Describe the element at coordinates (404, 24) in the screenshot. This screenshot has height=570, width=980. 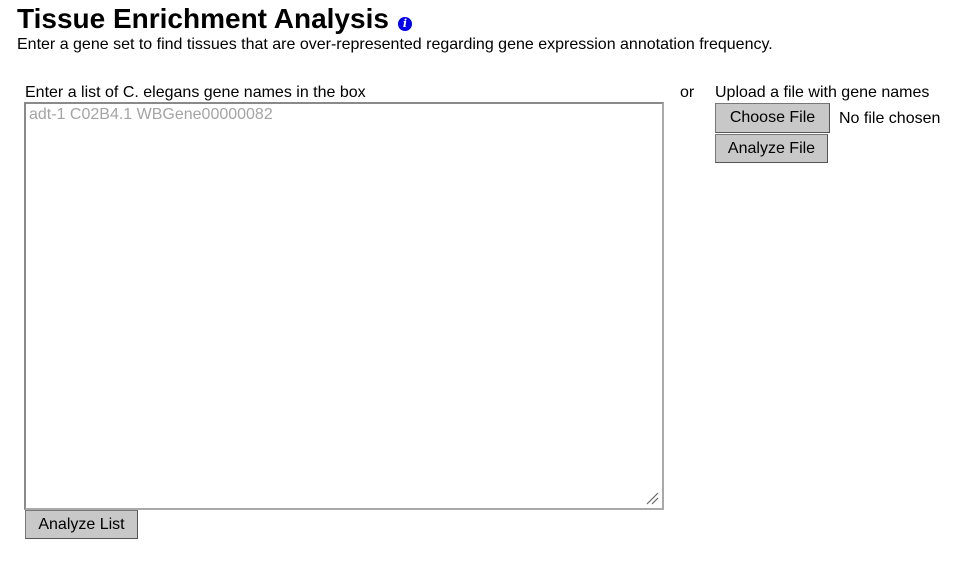
I see `info-icon: i` at that location.